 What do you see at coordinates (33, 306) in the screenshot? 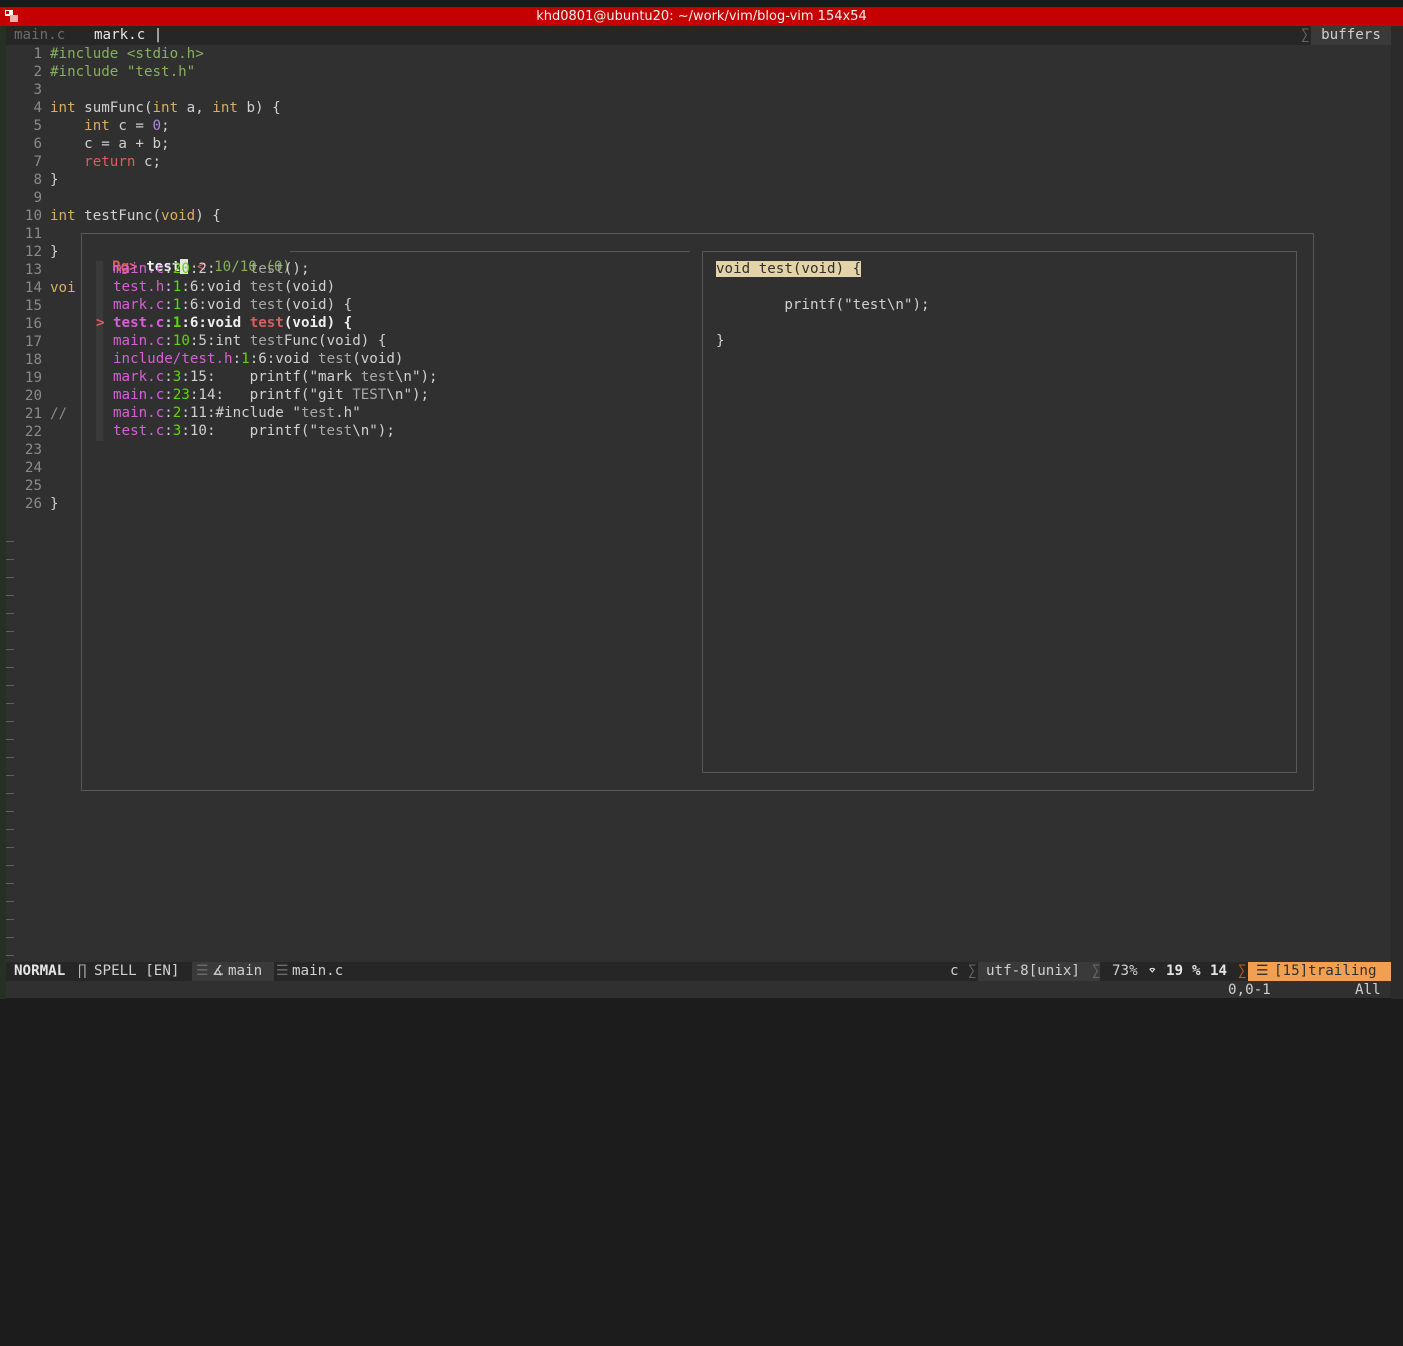
I see `line-number: 15` at bounding box center [33, 306].